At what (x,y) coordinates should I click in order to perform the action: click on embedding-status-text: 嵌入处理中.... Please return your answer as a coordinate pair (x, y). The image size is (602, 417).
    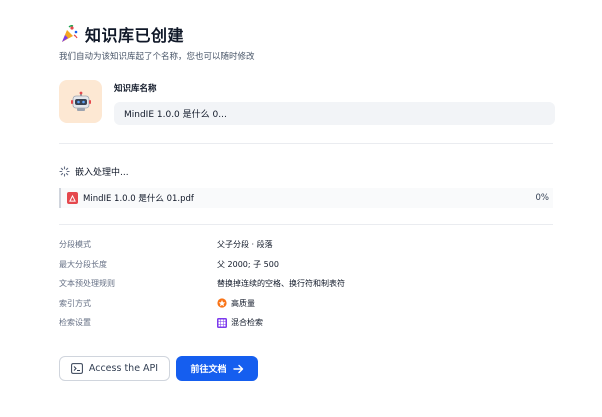
    Looking at the image, I should click on (102, 173).